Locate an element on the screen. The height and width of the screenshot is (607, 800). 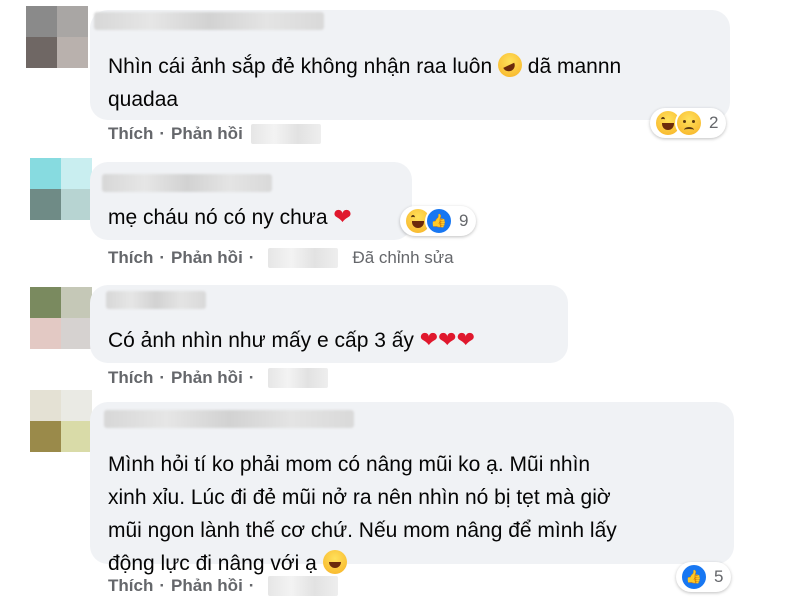
reaction-summary: 👍 5 is located at coordinates (704, 577).